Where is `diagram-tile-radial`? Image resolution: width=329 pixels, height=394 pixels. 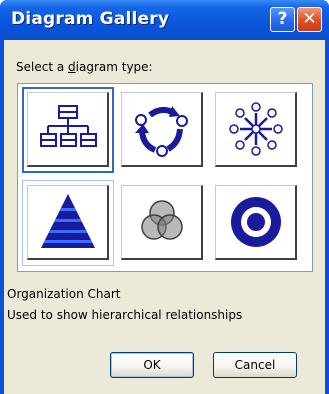 diagram-tile-radial is located at coordinates (256, 129).